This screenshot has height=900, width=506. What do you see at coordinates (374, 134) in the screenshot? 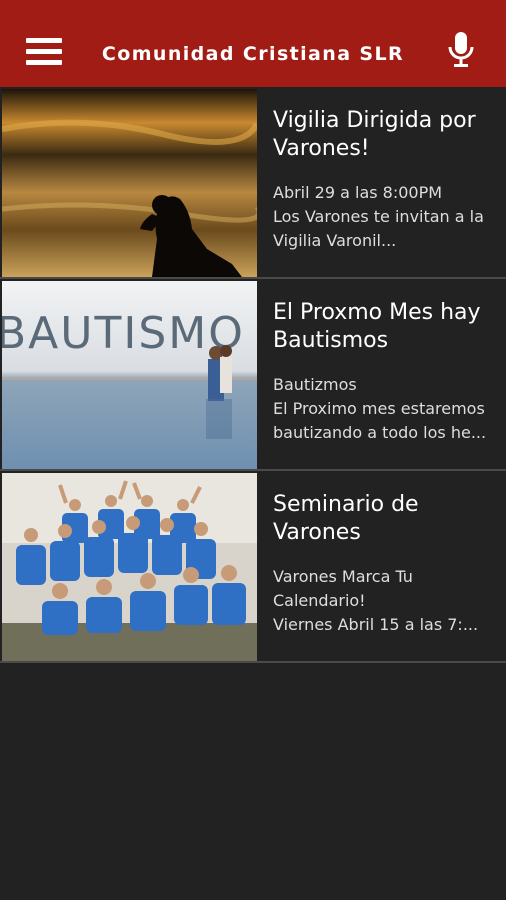
I see `post-title: Vigilia Dirigida por Varones!` at bounding box center [374, 134].